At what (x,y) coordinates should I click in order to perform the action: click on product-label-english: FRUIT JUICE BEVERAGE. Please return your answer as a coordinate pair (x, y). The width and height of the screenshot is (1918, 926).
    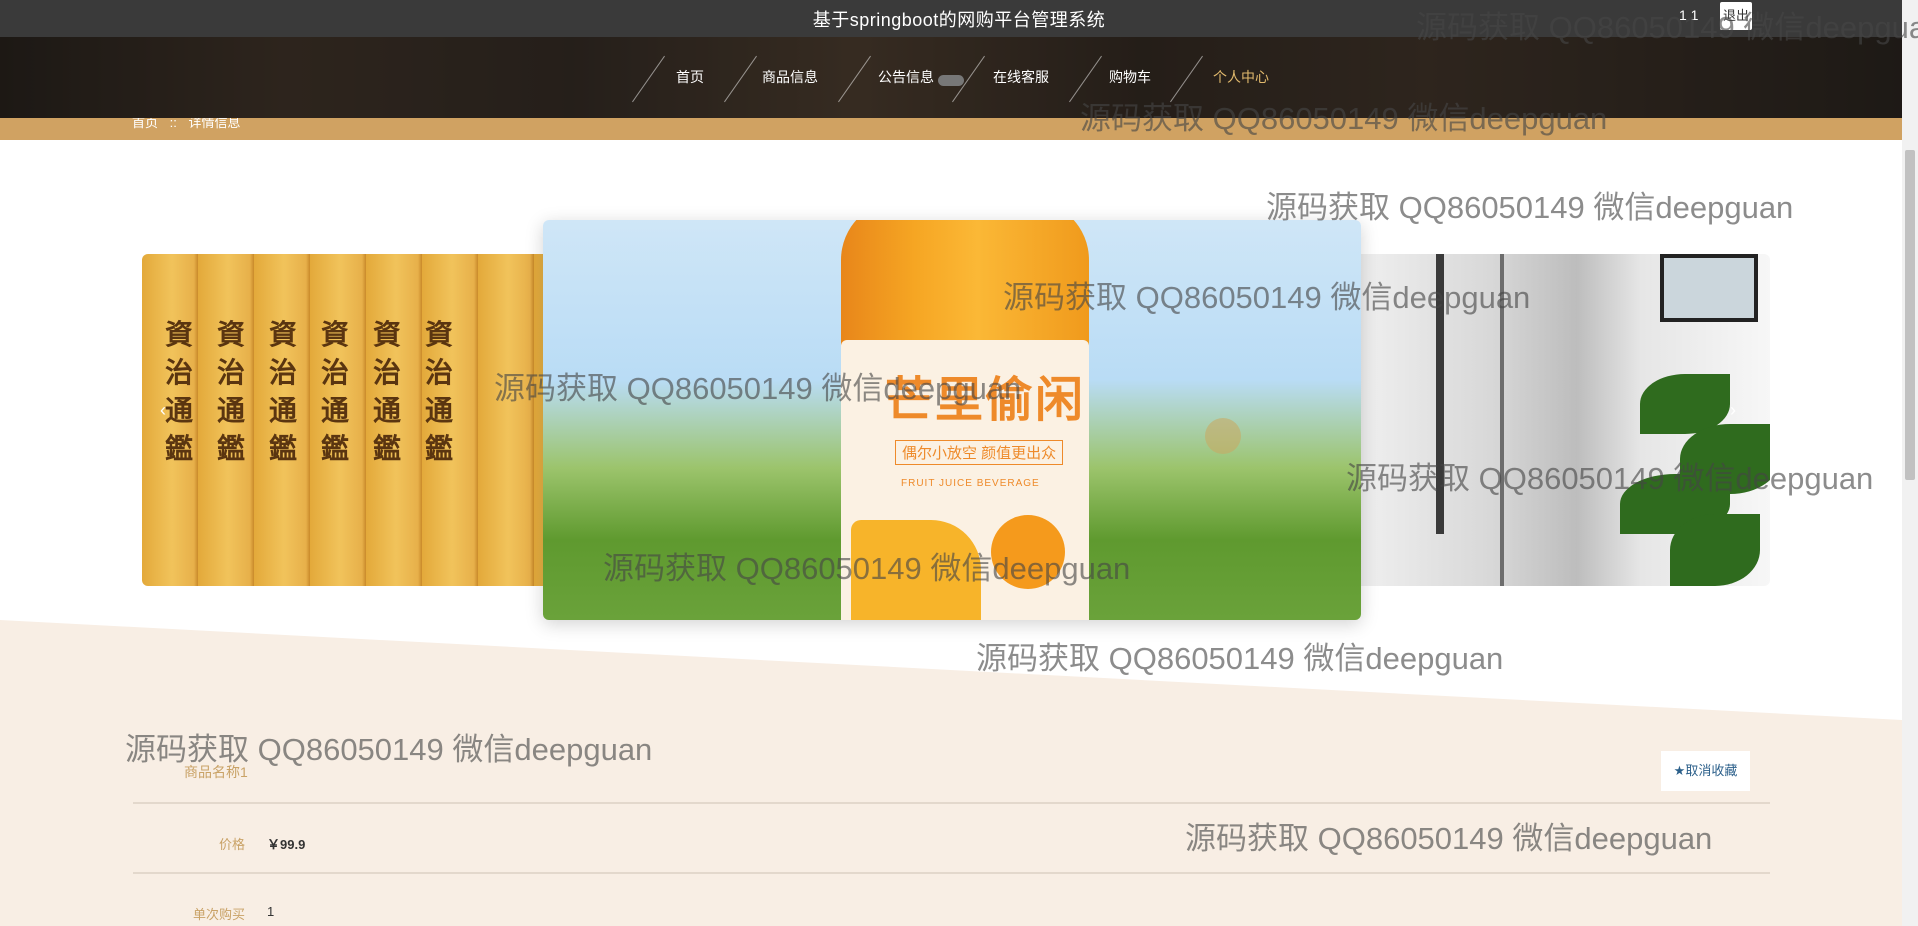
    Looking at the image, I should click on (970, 483).